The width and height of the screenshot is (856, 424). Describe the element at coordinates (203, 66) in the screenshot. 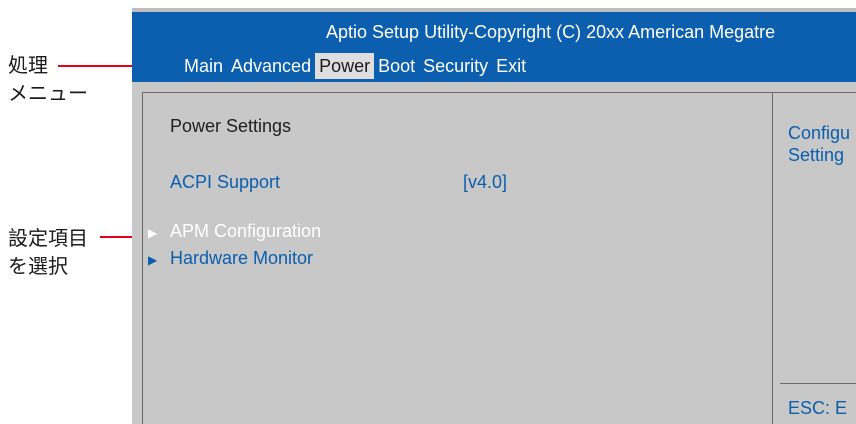

I see `menu-main: Main` at that location.